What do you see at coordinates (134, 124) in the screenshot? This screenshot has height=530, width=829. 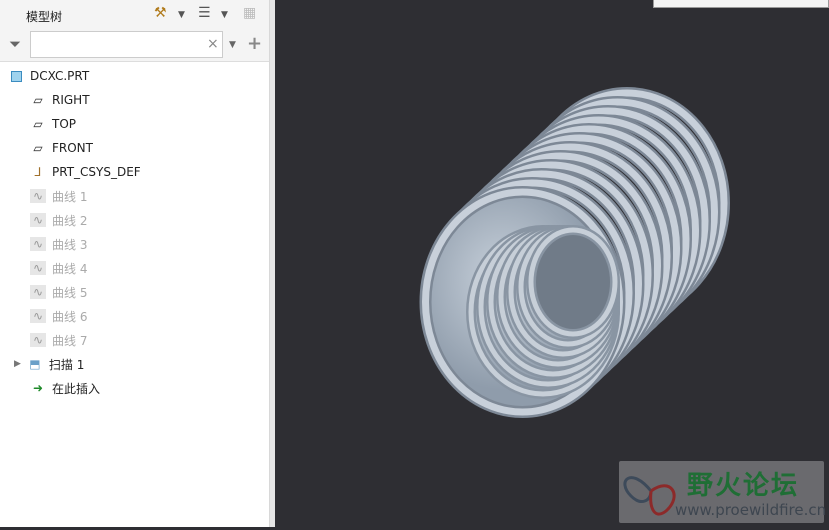 I see `tree-item: ▱ TOP` at bounding box center [134, 124].